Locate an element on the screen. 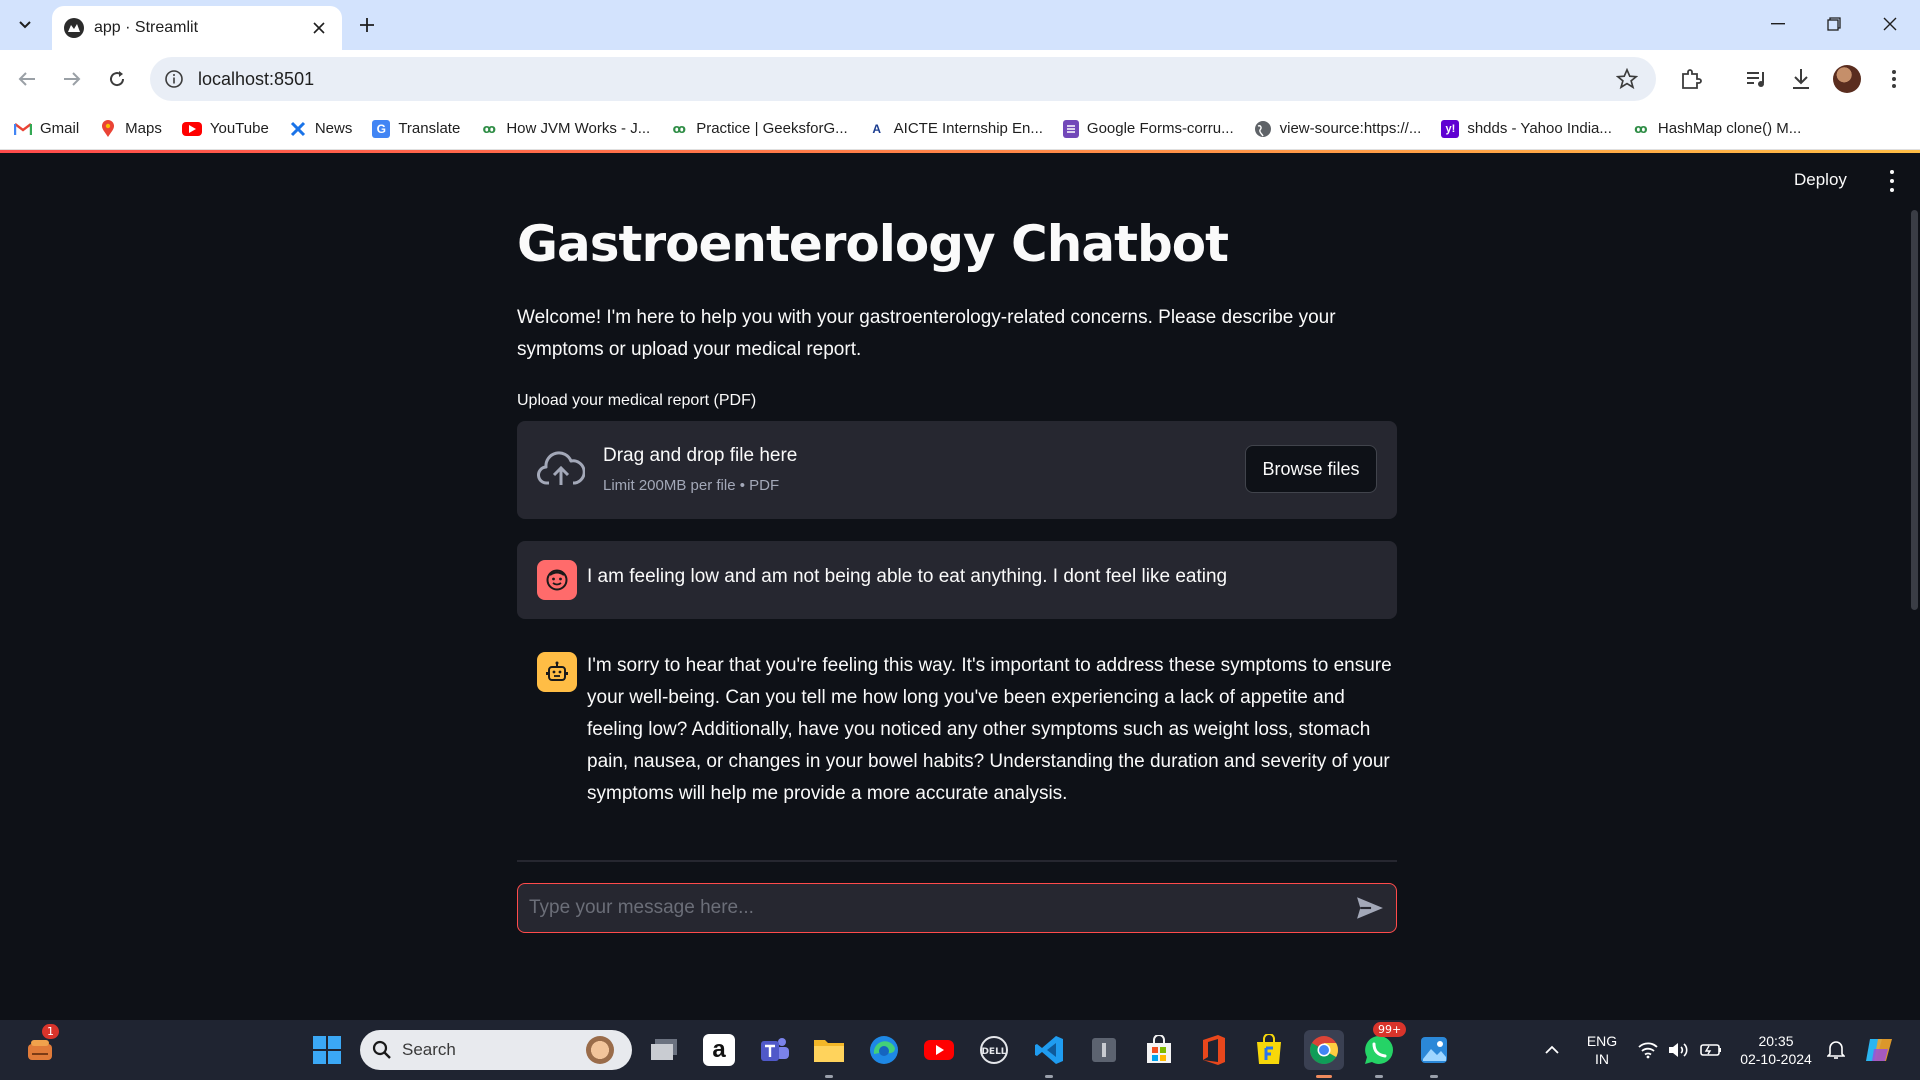 This screenshot has height=1080, width=1920. task-view-button is located at coordinates (664, 1050).